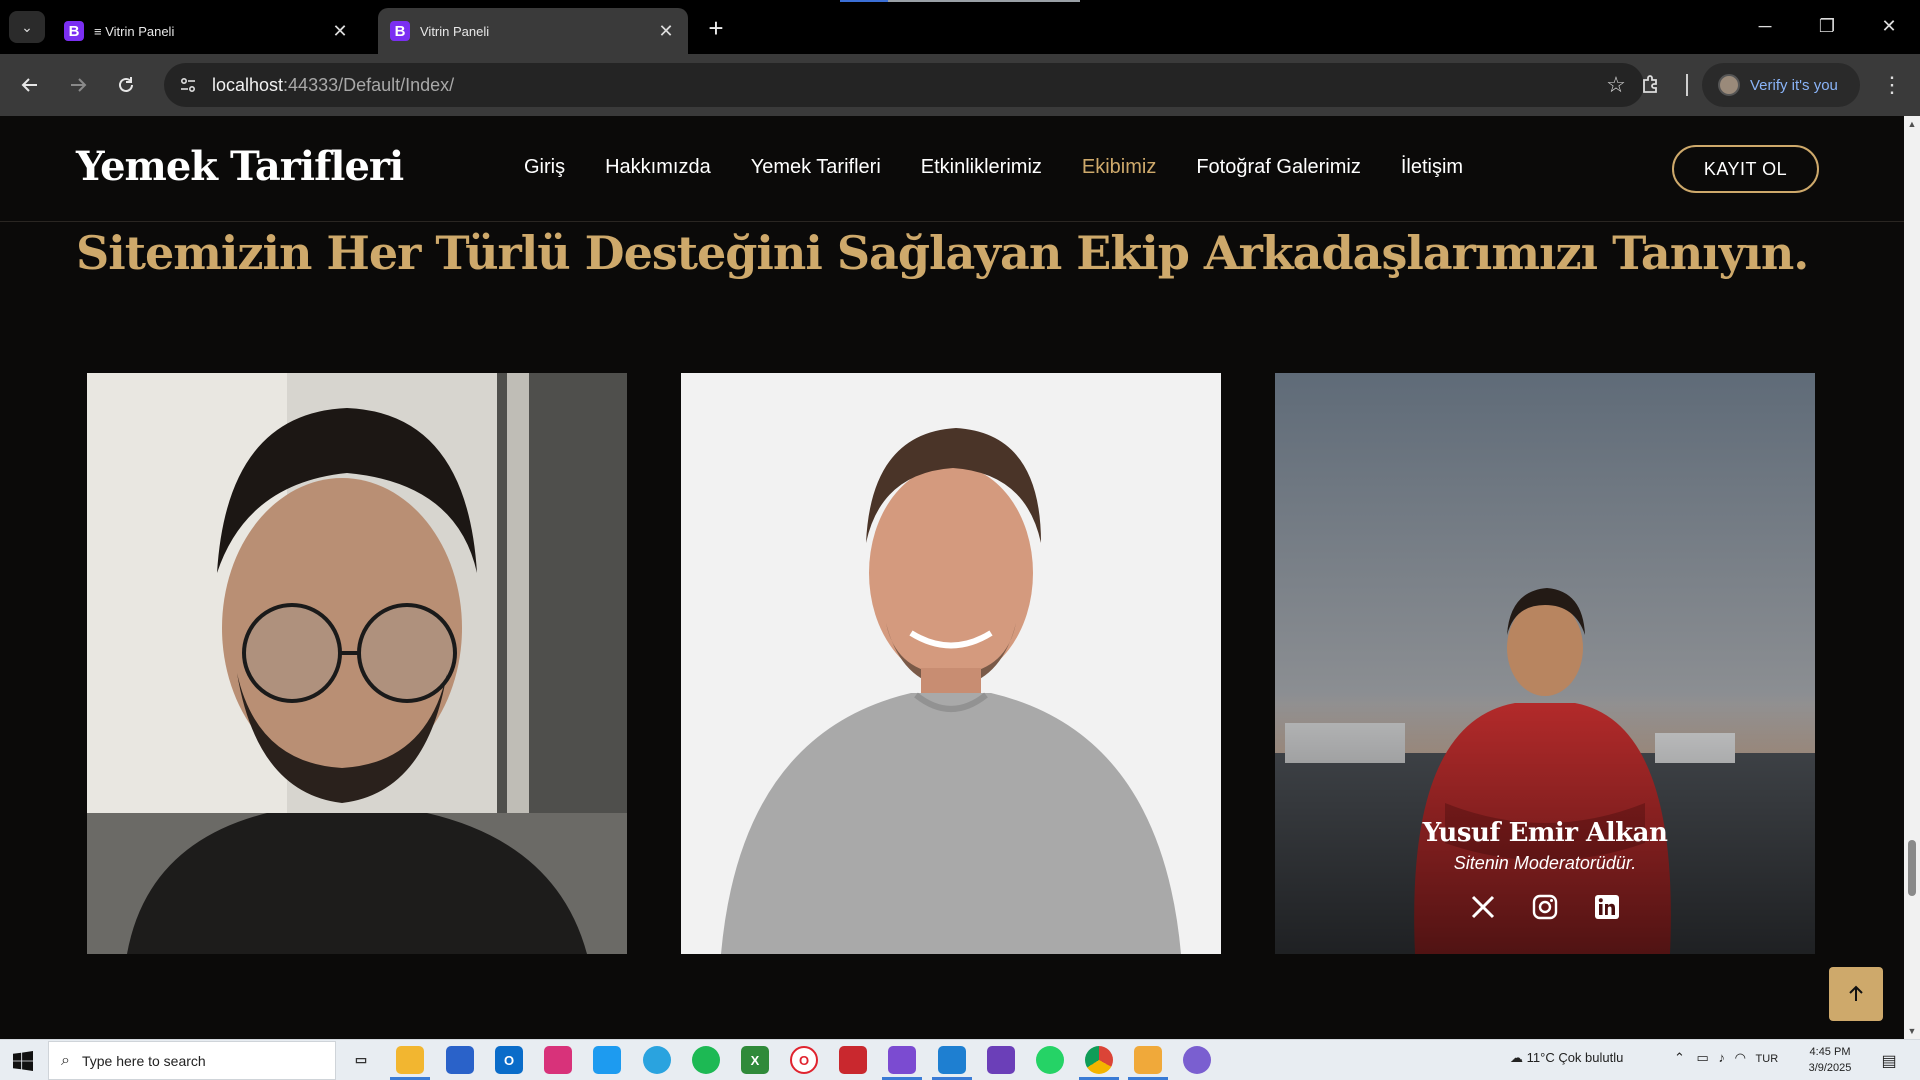  What do you see at coordinates (1119, 167) in the screenshot?
I see `nav-item-ekibimiz: Ekibimiz` at bounding box center [1119, 167].